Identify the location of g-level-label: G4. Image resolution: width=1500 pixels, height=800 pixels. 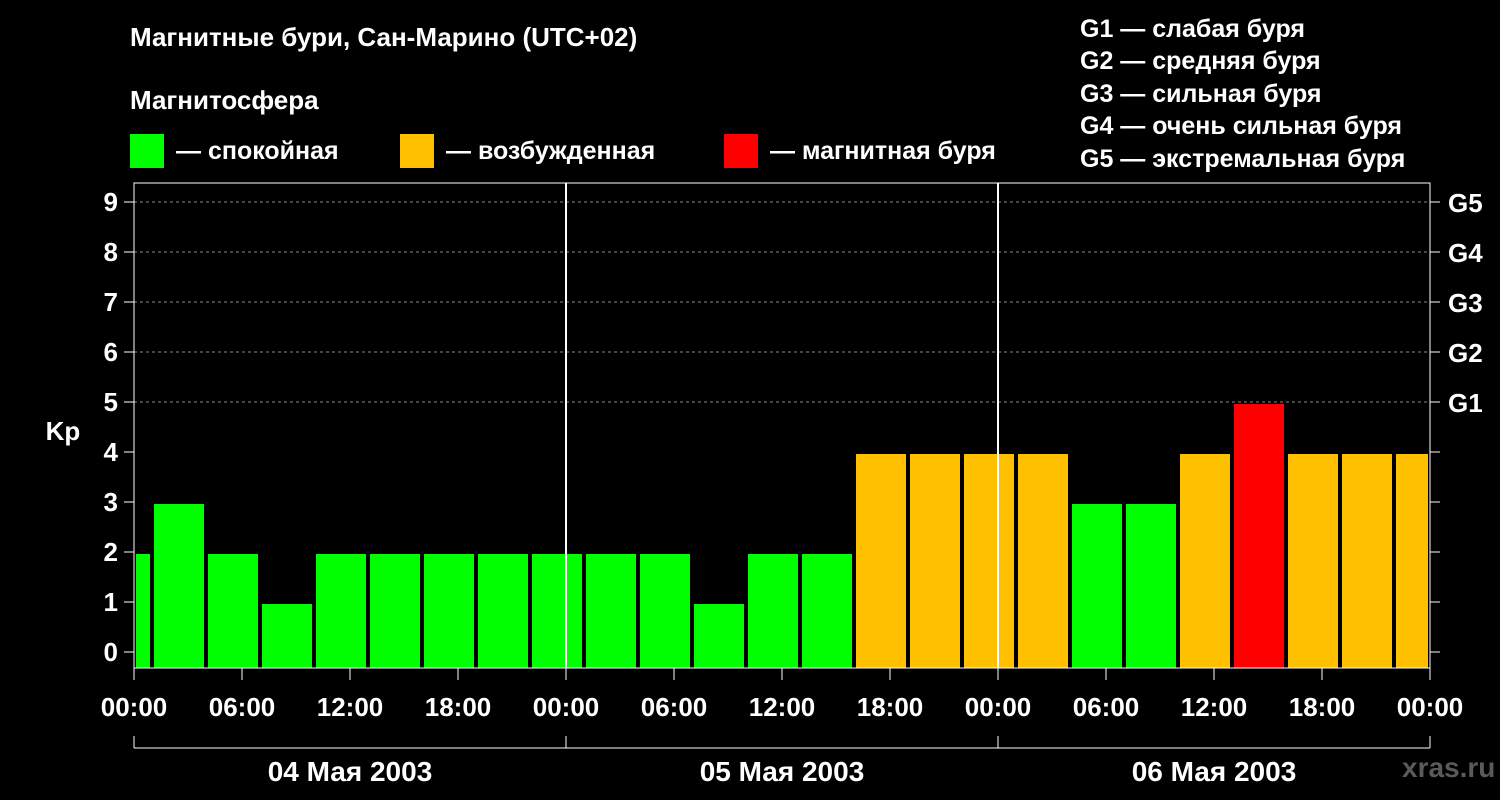
(1465, 253).